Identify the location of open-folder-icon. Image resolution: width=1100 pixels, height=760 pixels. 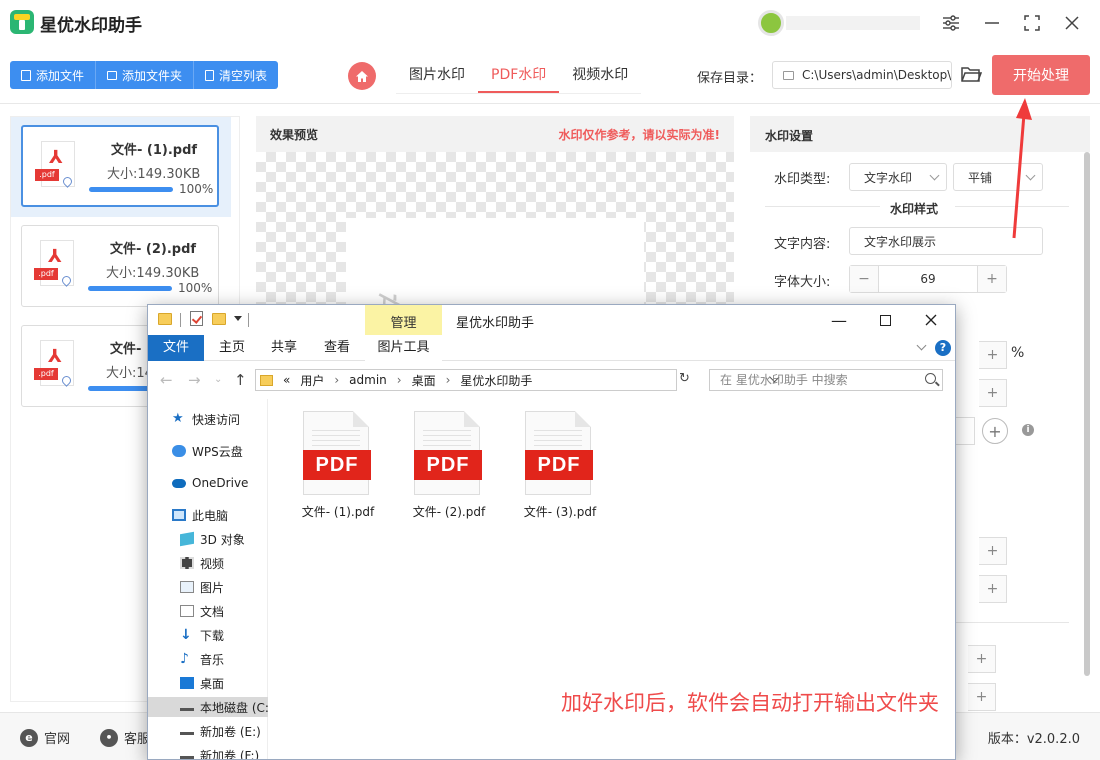
(971, 74).